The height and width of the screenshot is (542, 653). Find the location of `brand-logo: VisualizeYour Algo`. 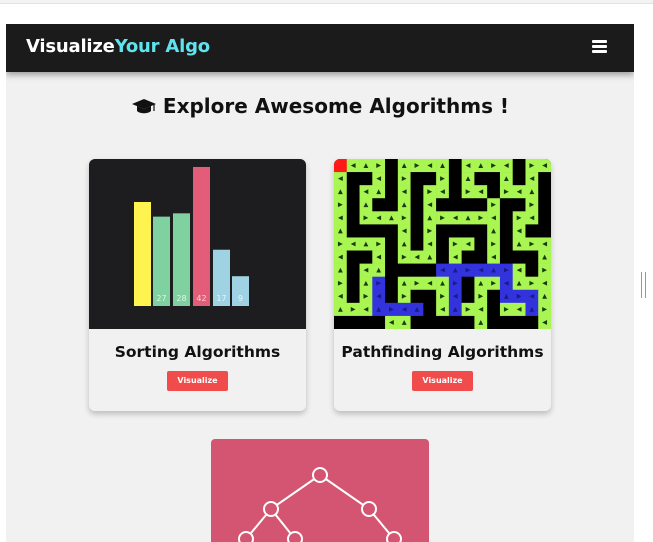

brand-logo: VisualizeYour Algo is located at coordinates (118, 46).